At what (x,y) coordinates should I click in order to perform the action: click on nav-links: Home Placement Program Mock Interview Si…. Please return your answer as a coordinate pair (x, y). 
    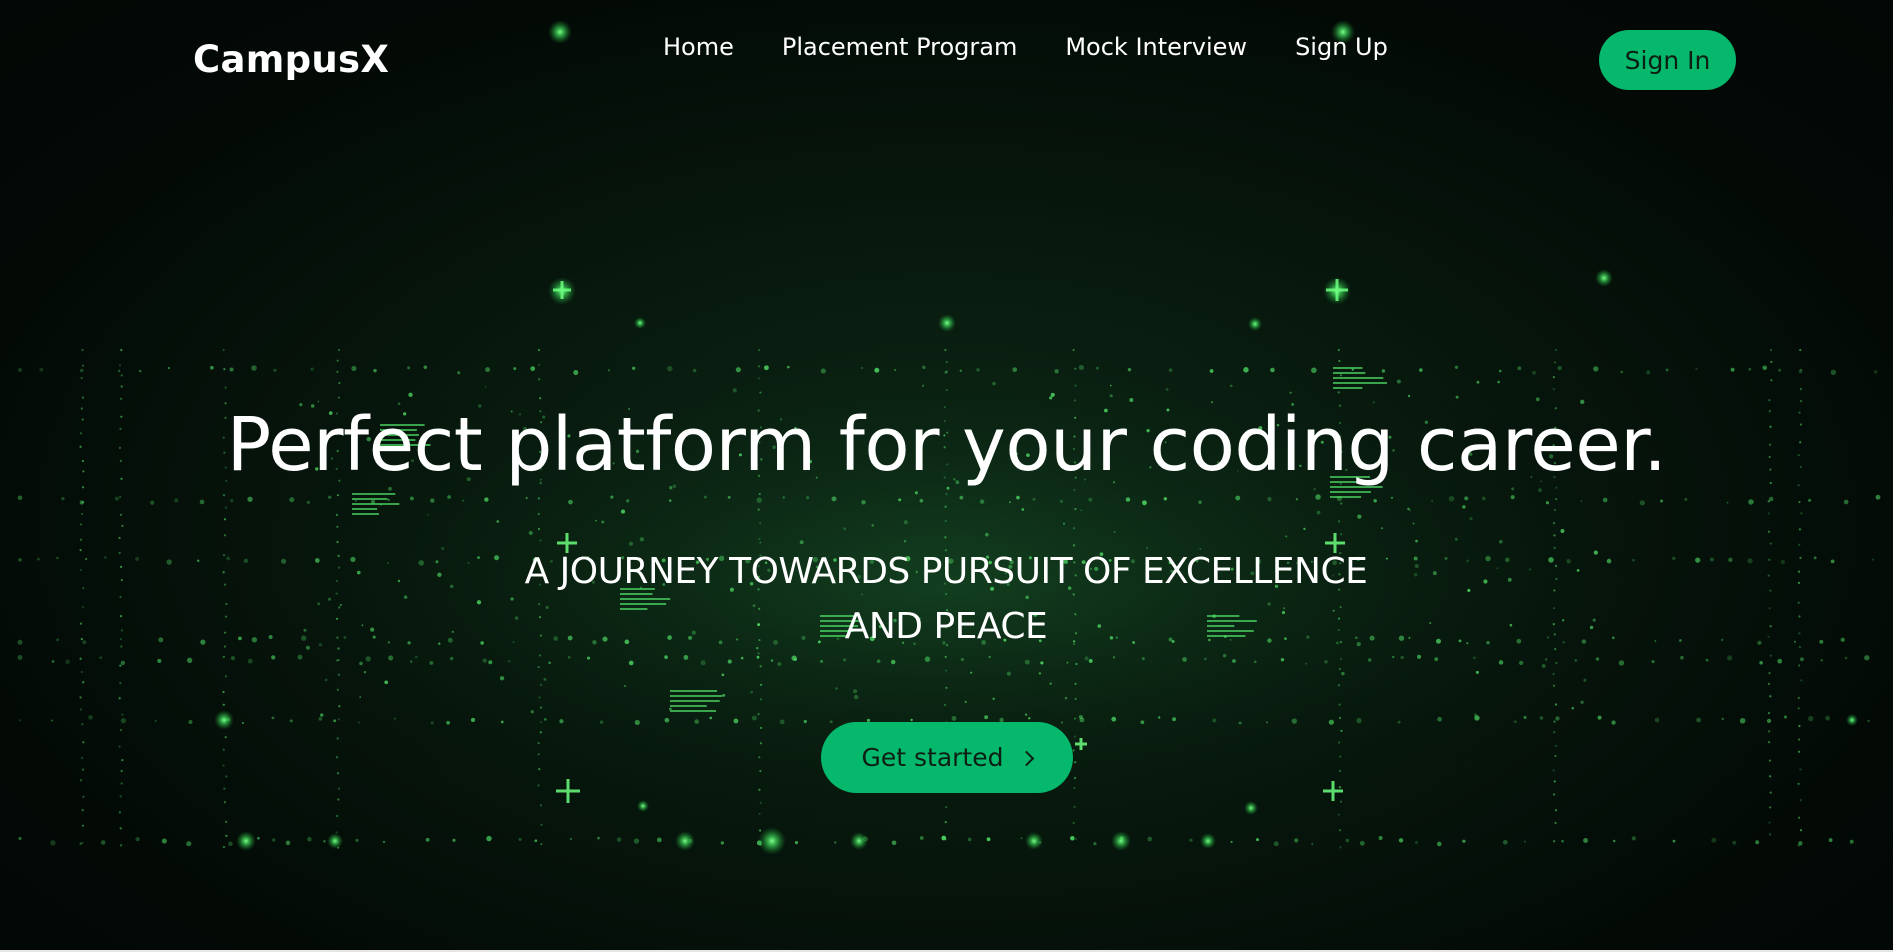
    Looking at the image, I should click on (1025, 47).